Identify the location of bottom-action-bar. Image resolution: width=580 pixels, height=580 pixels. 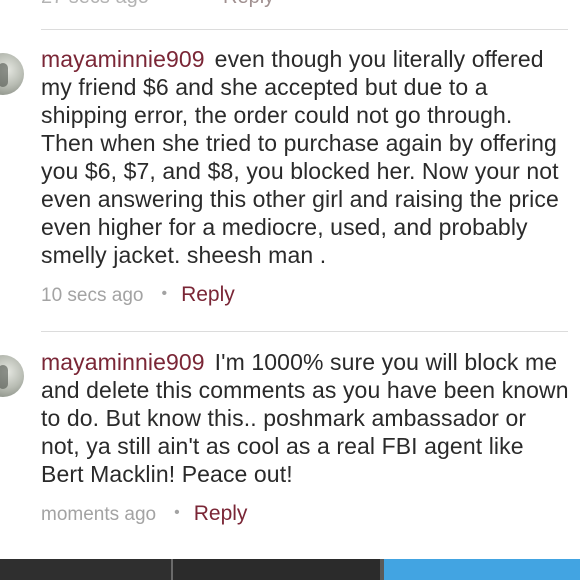
(290, 569).